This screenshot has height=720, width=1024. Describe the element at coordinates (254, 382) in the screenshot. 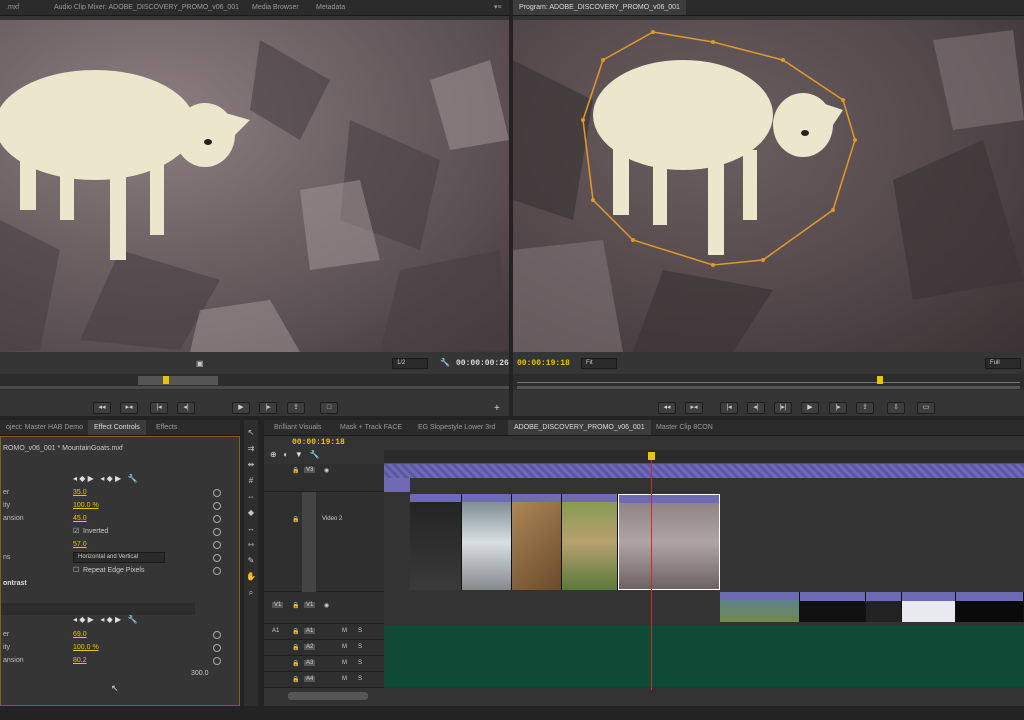

I see `source-scrubber` at that location.